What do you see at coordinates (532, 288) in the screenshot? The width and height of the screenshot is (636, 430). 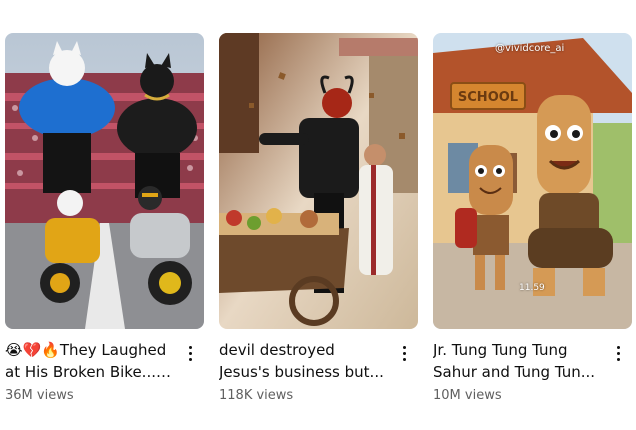 I see `overlay-timestamp: 11.59` at bounding box center [532, 288].